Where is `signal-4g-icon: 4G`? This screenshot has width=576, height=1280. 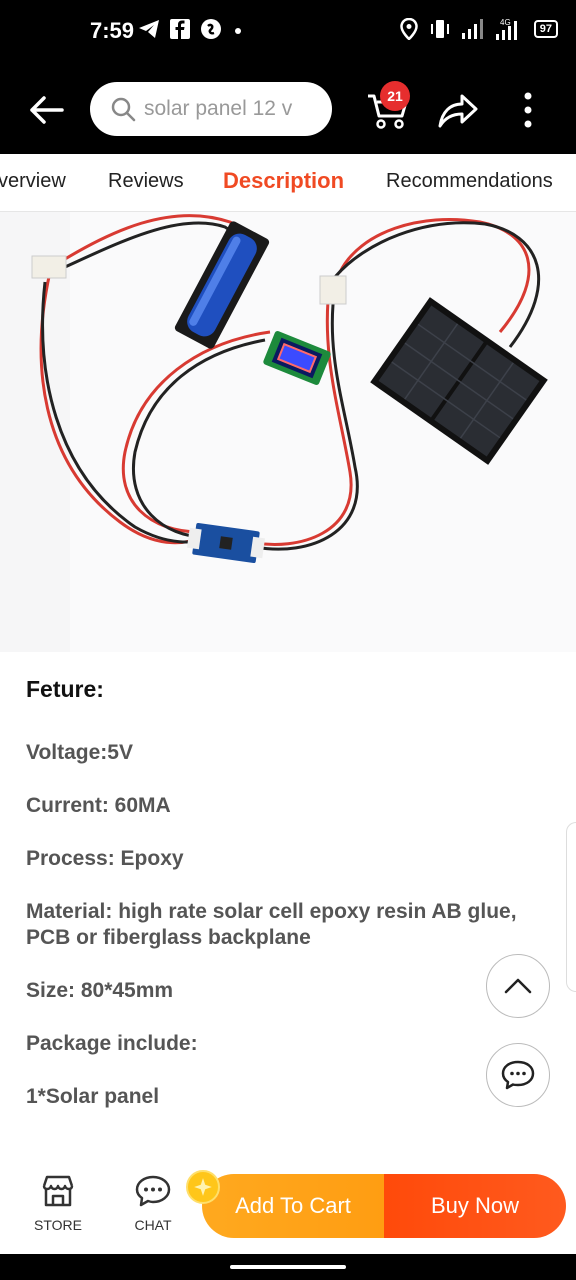 signal-4g-icon: 4G is located at coordinates (506, 29).